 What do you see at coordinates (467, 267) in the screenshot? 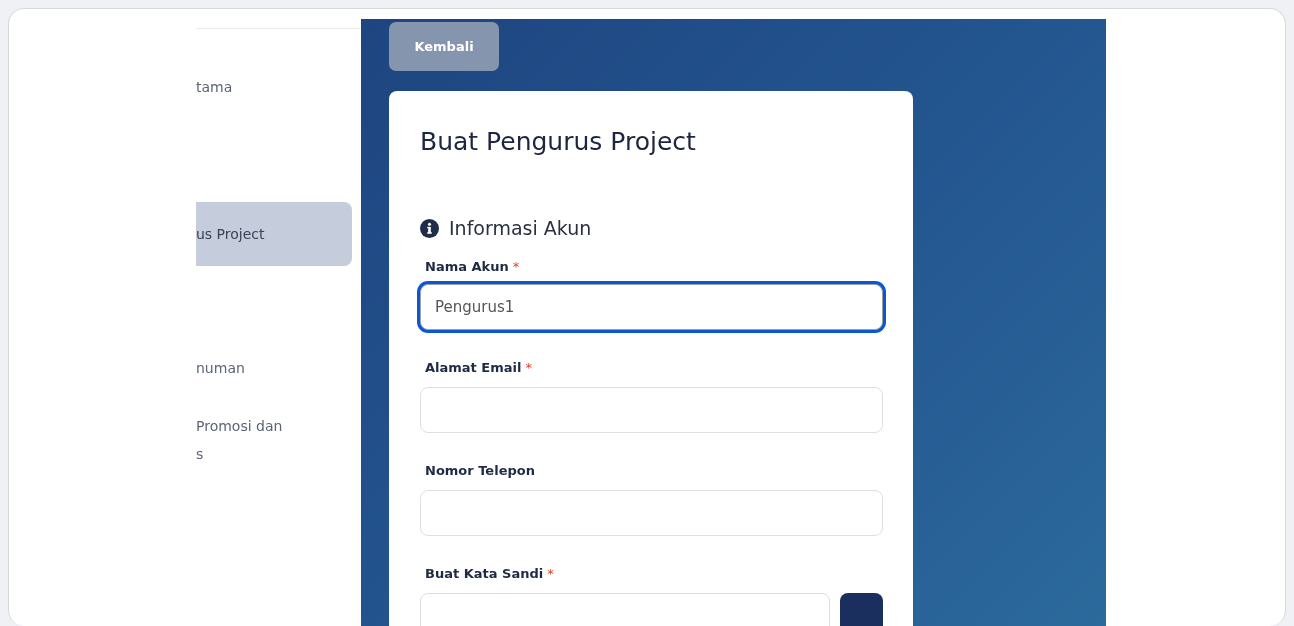
I see `field-label: Nama Akun` at bounding box center [467, 267].